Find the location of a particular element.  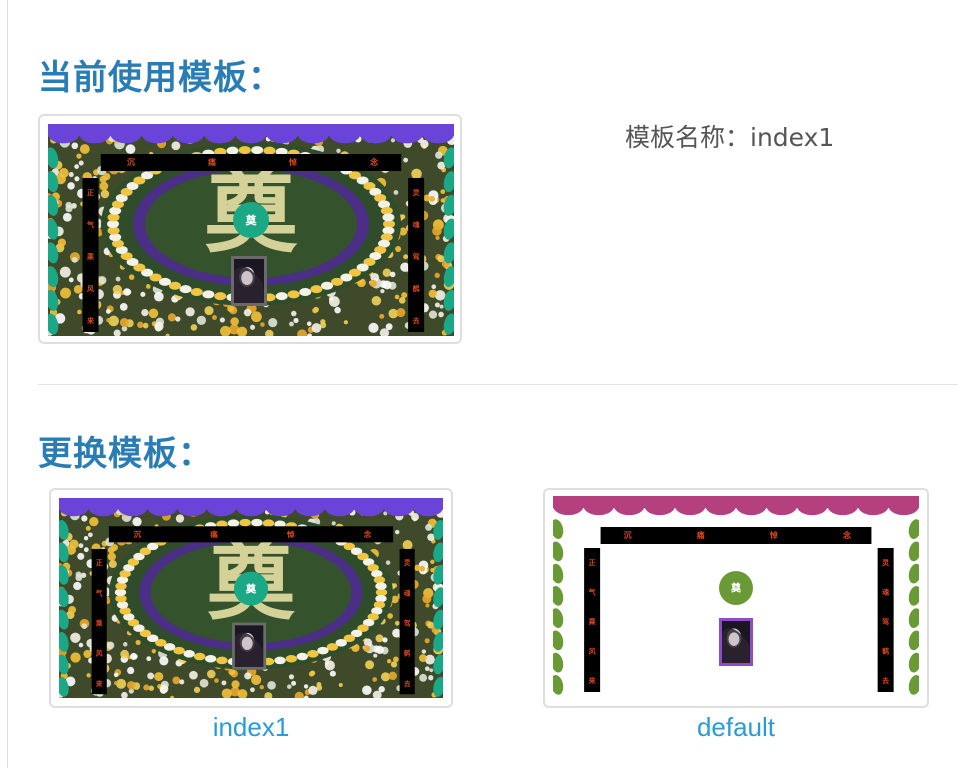

section-divider is located at coordinates (498, 384).